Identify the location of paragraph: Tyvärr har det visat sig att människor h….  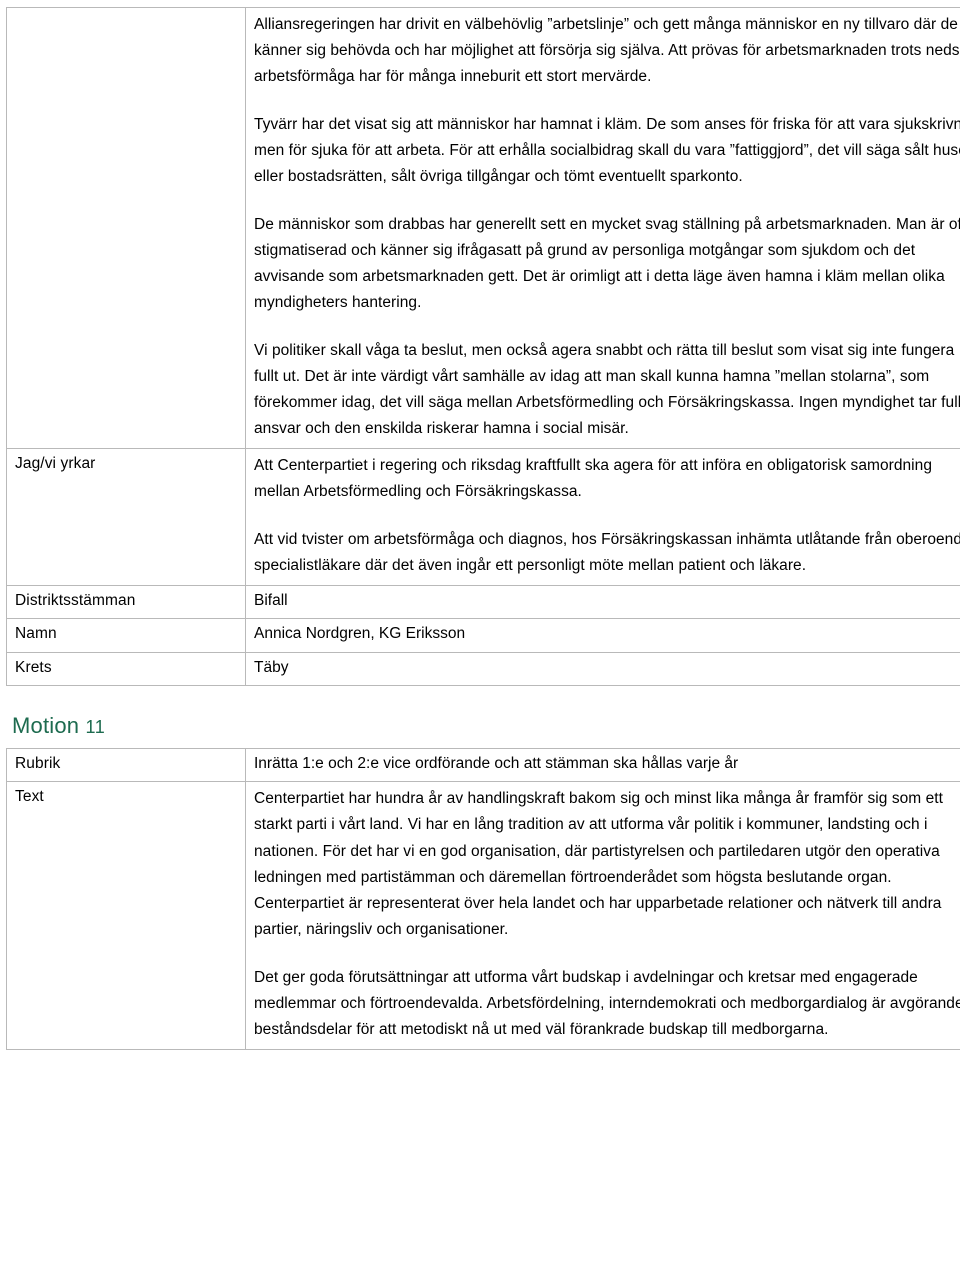
(607, 151).